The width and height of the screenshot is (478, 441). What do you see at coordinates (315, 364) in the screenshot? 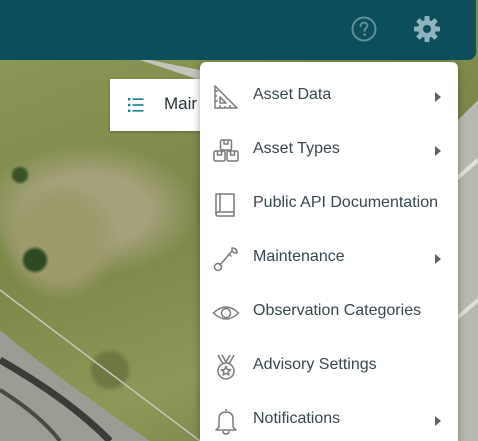
I see `menu-item-label: Advisory Settings` at bounding box center [315, 364].